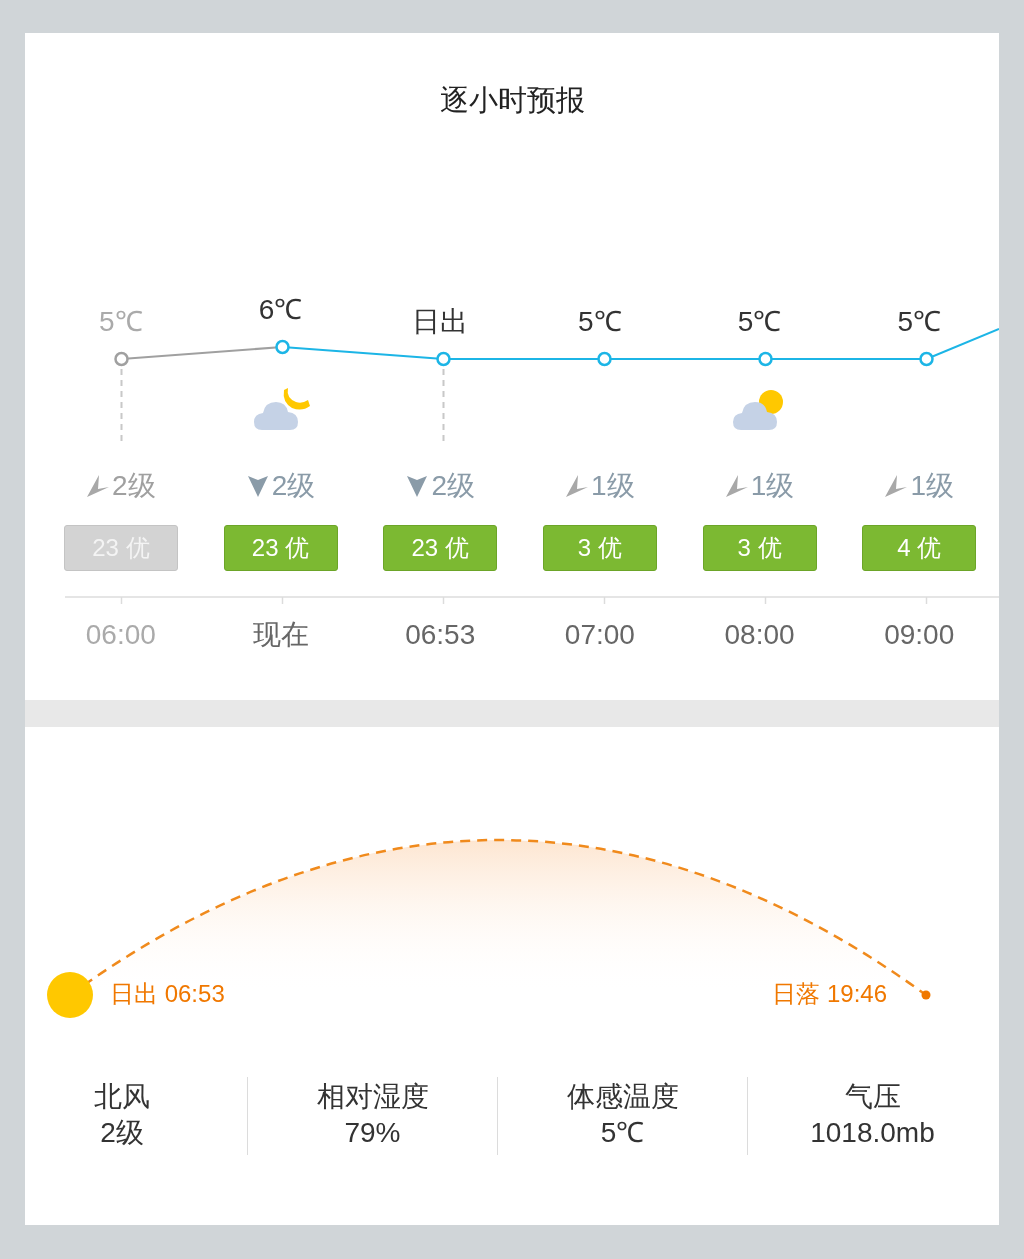 The image size is (1024, 1259). What do you see at coordinates (829, 994) in the screenshot?
I see `sunset-label: 日落 19:46` at bounding box center [829, 994].